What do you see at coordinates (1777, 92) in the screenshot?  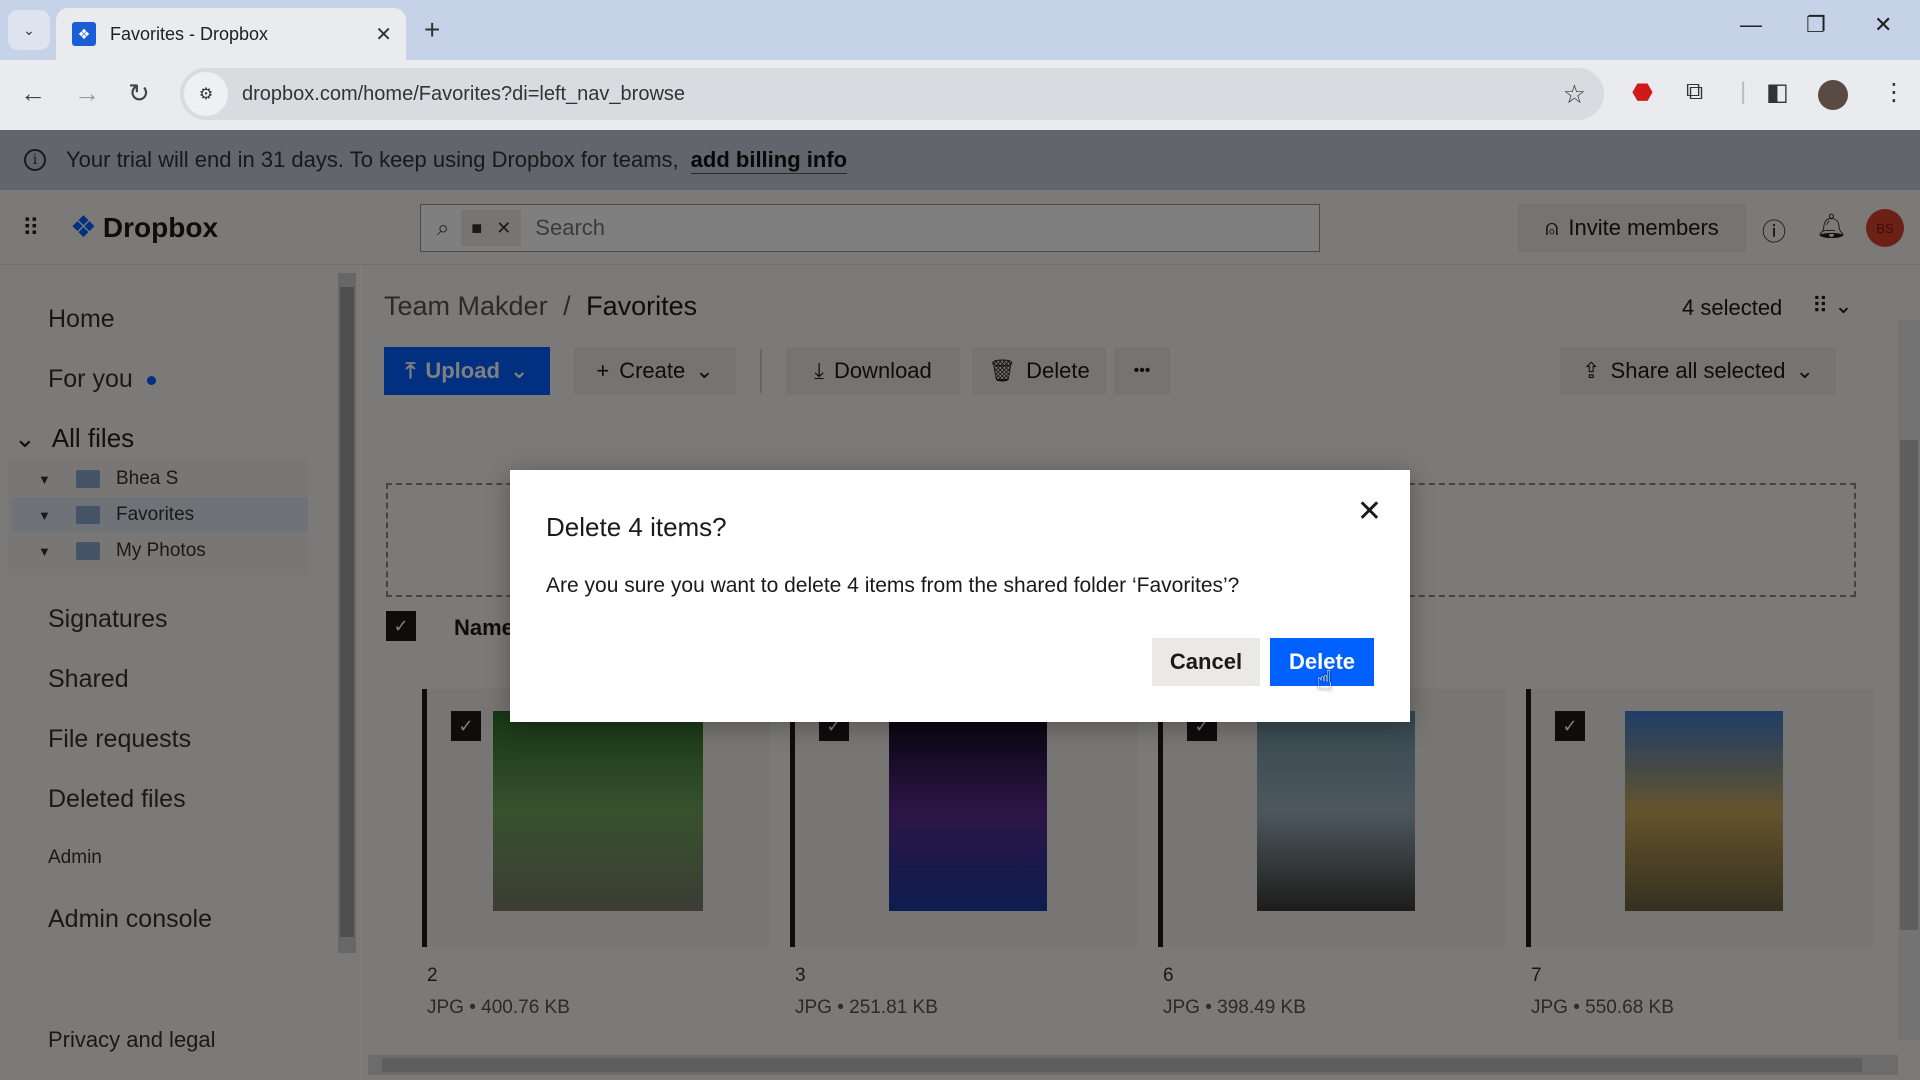 I see `side-panel-icon: ◧` at bounding box center [1777, 92].